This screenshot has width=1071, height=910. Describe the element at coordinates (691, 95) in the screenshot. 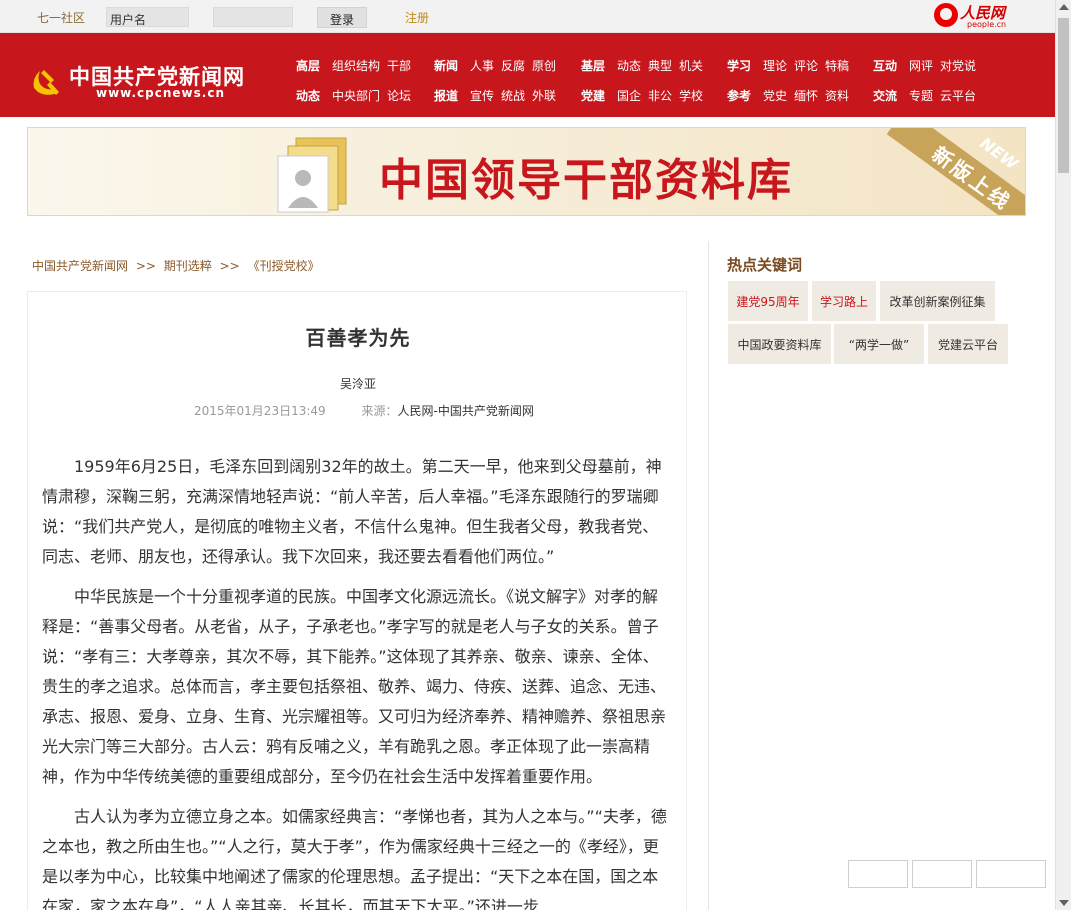

I see `nav-link: 学校` at that location.